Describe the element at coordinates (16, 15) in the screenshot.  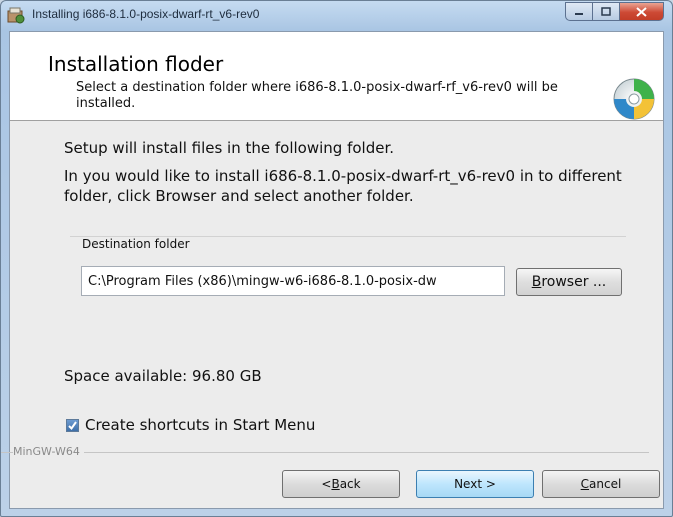
I see `installer-icon` at that location.